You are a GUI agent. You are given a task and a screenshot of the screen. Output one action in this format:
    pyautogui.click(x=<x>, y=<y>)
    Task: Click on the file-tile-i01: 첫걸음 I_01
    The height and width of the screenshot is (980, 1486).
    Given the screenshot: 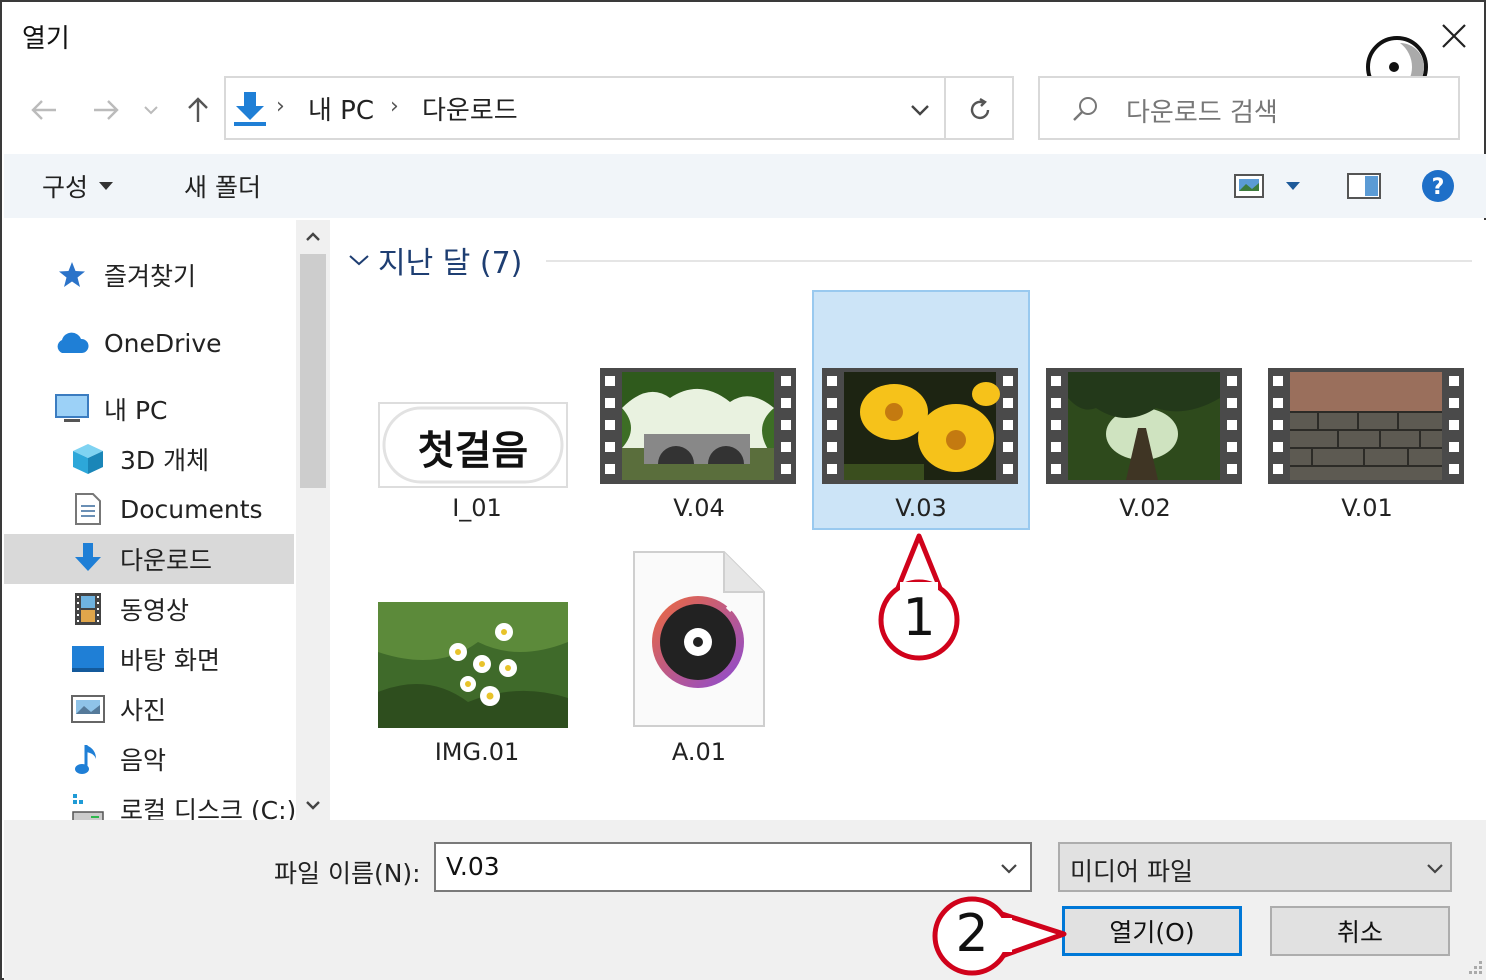 What is the action you would take?
    pyautogui.click(x=477, y=410)
    